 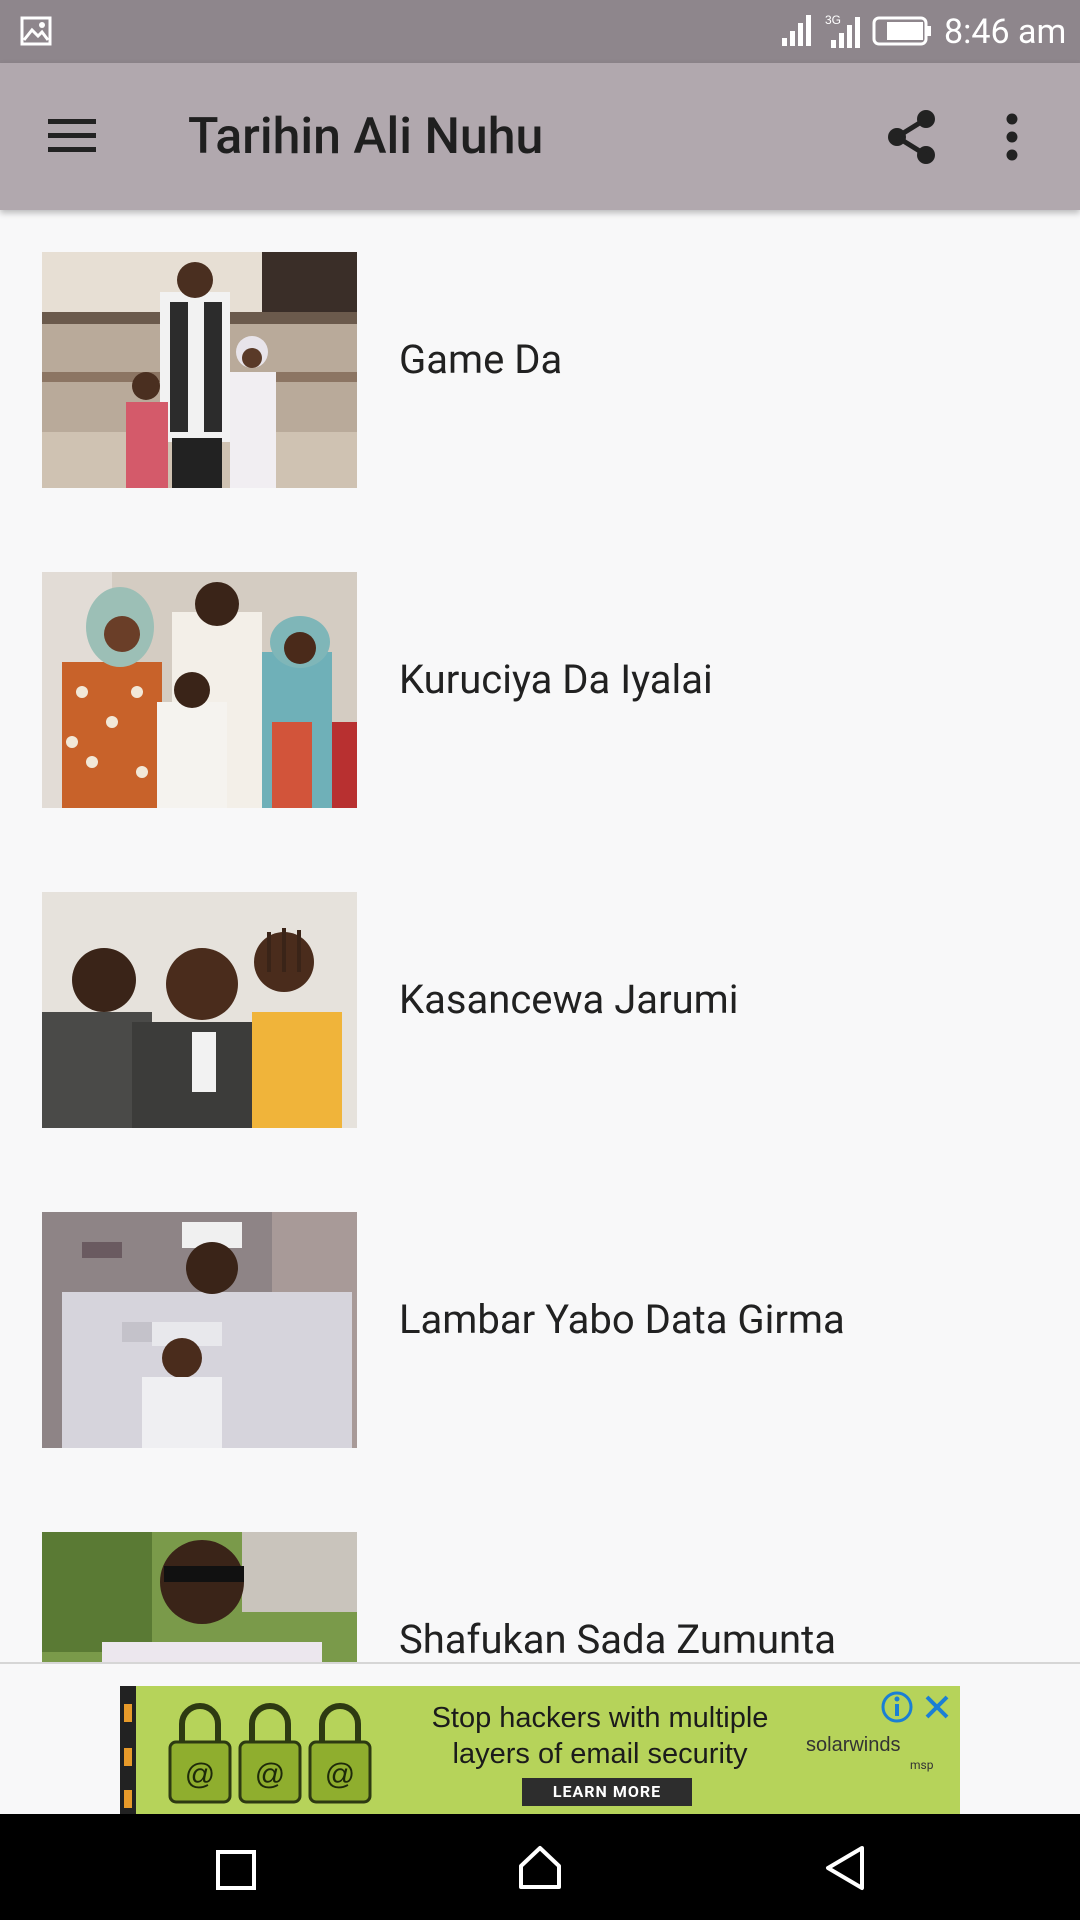 I want to click on app-bar: Tarihin Ali Nuhu, so click(x=540, y=136).